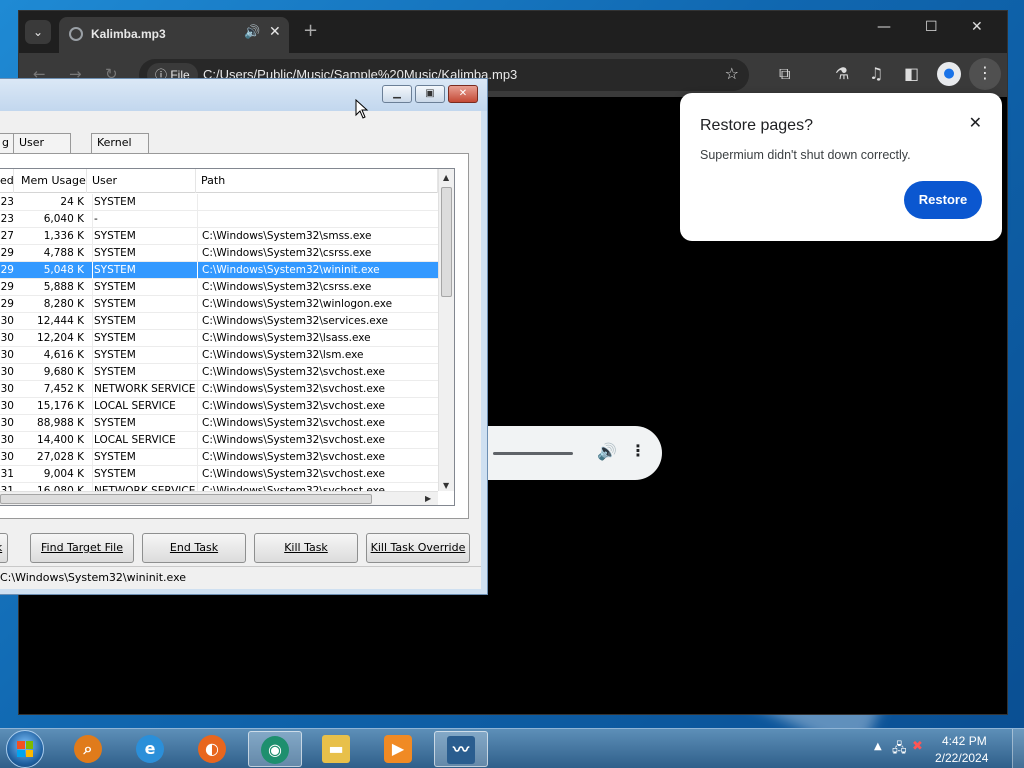  I want to click on cell-mem-usage: 9,004 K, so click(63, 474).